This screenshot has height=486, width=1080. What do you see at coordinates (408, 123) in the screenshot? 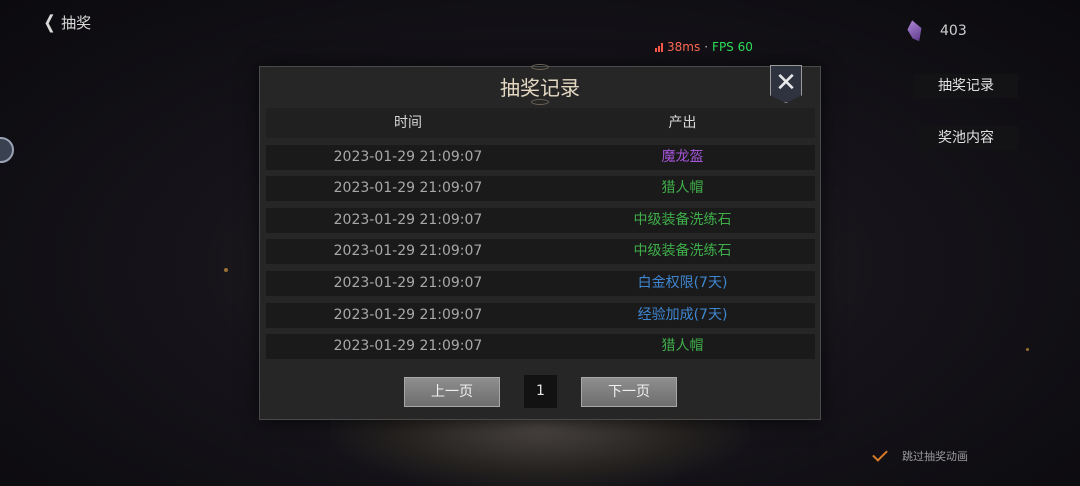
I see `column-header-time: 时间` at bounding box center [408, 123].